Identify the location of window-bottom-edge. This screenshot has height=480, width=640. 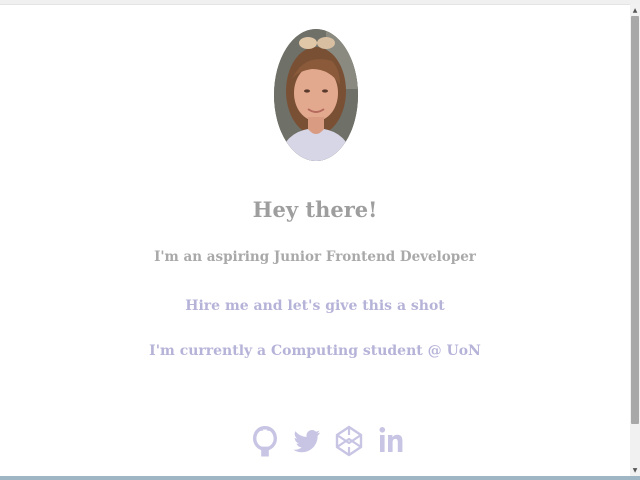
(320, 478).